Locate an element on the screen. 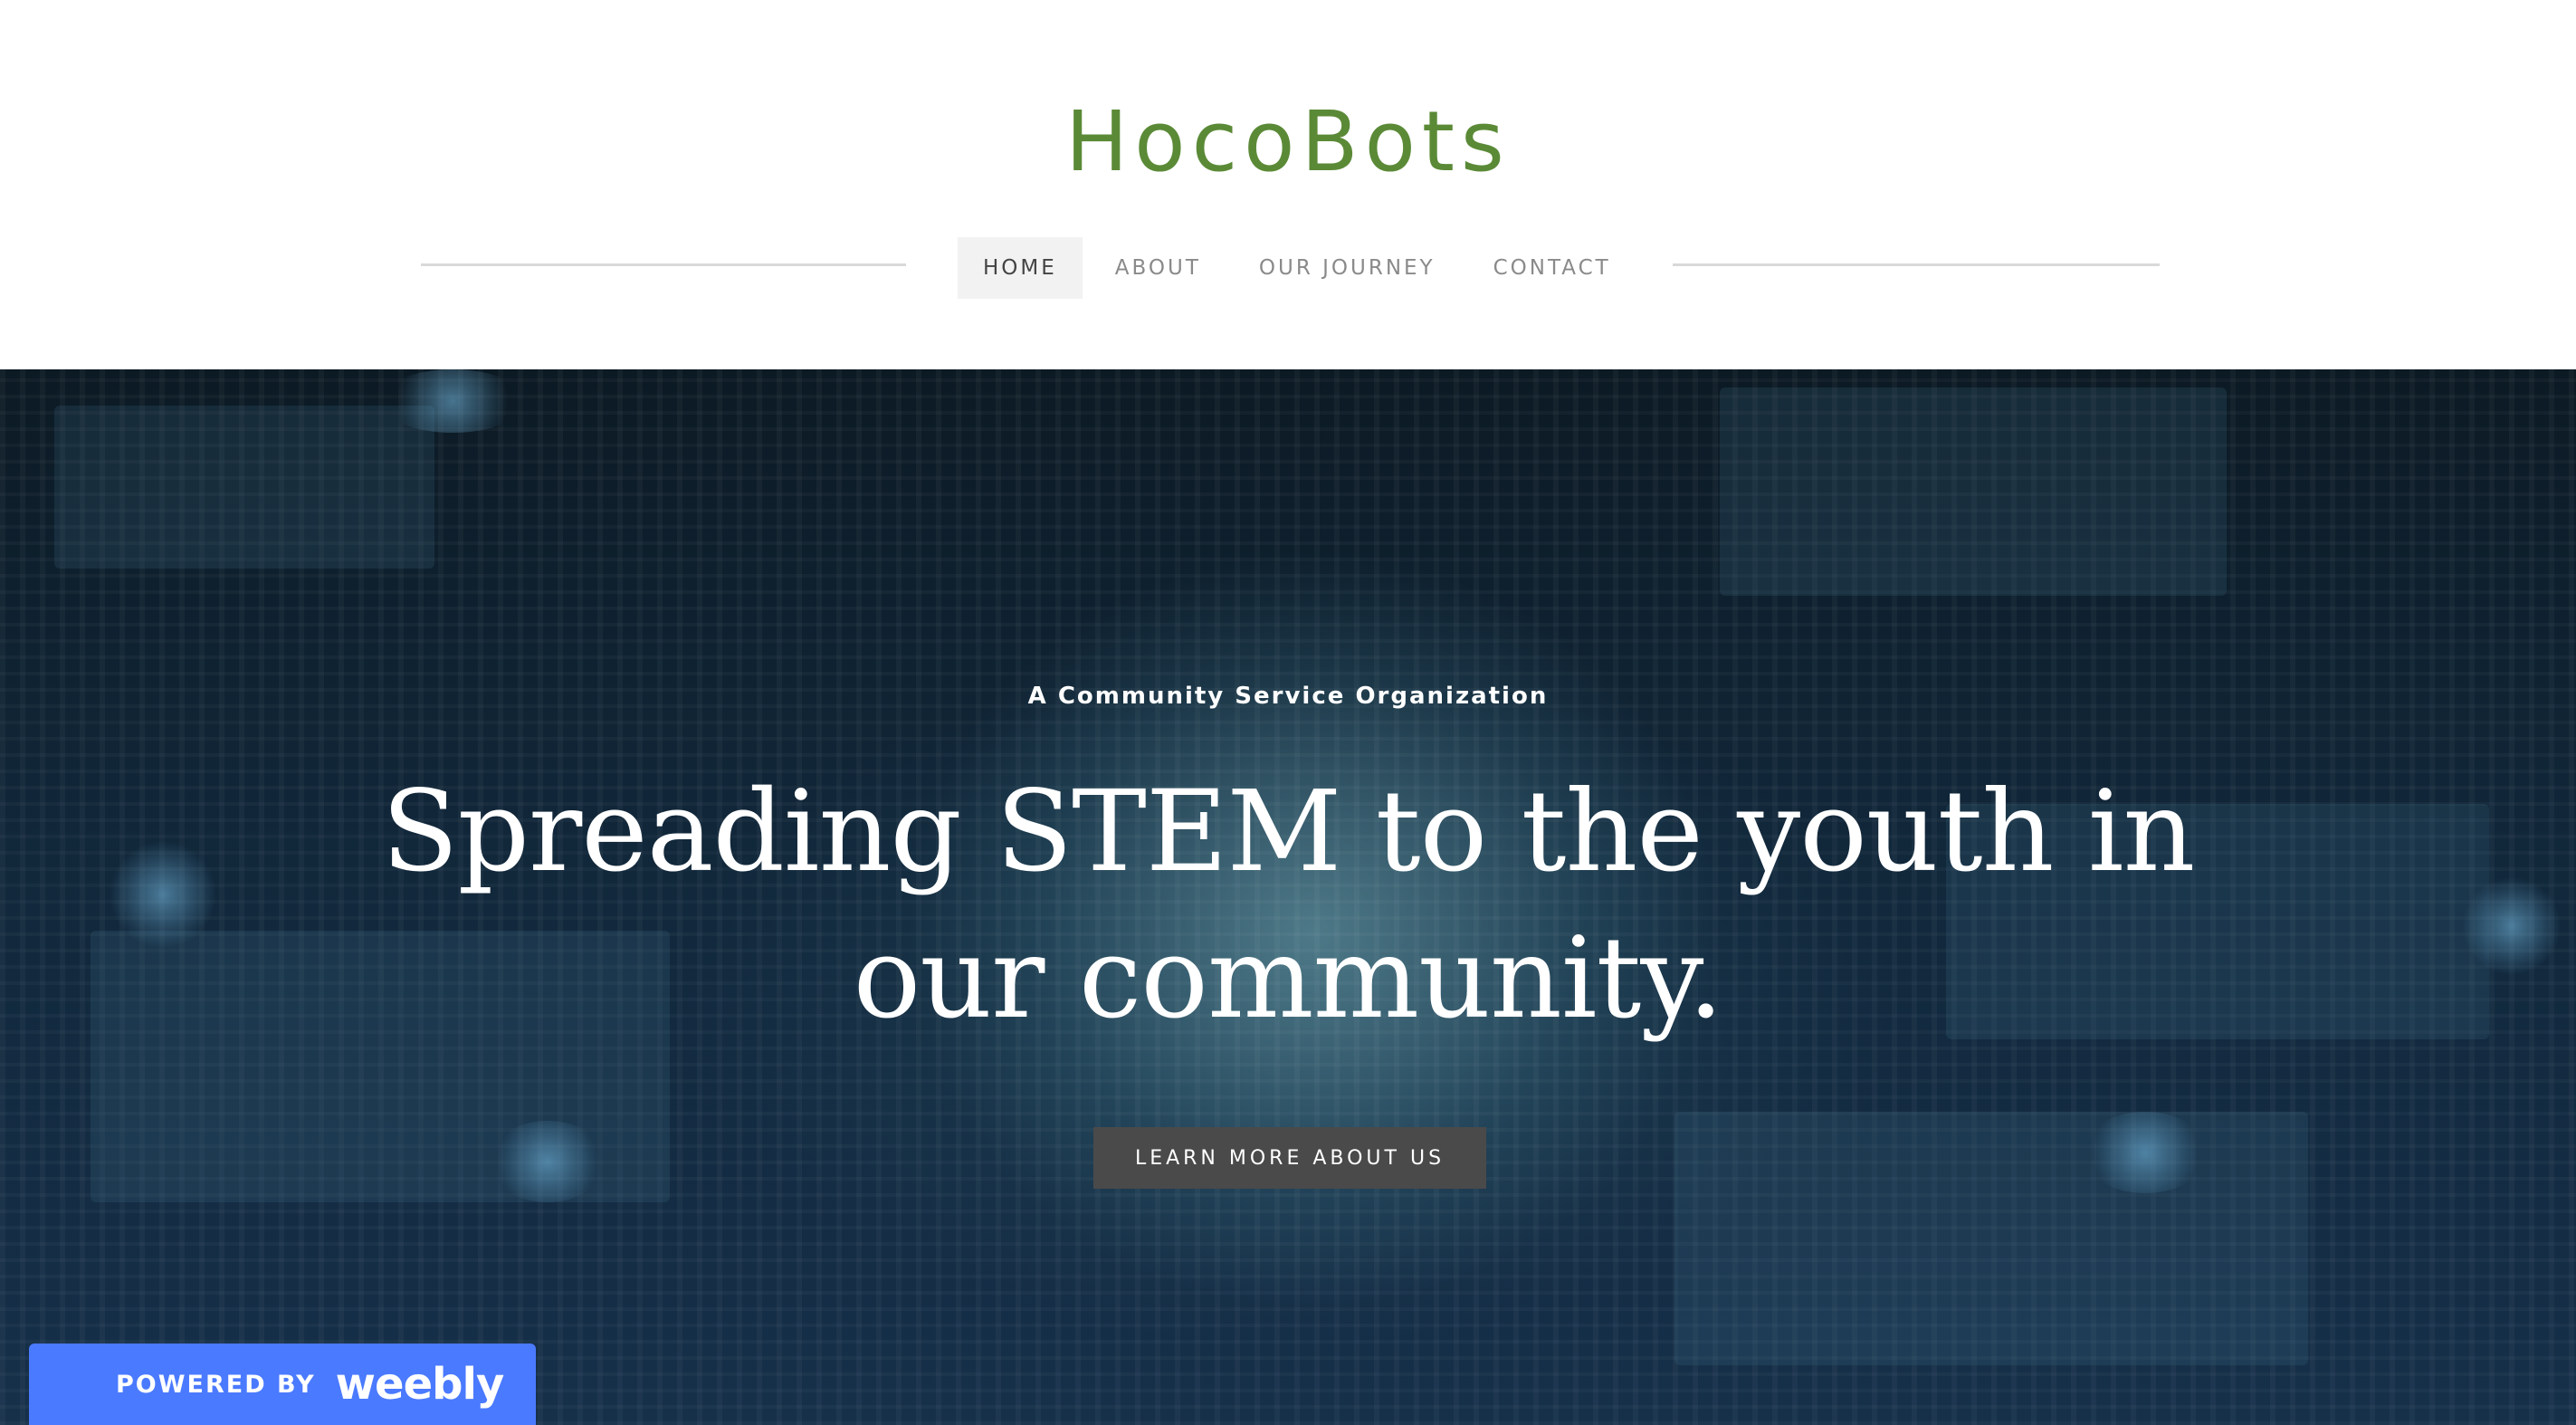  nav-item-home: HOME is located at coordinates (1020, 268).